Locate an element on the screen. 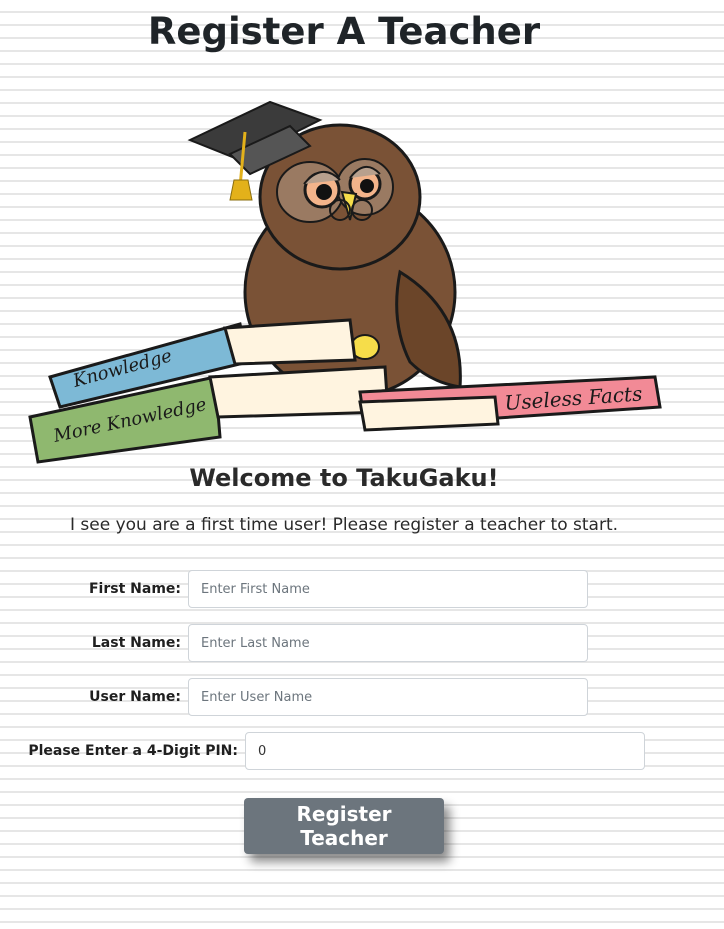  book-useless-facts: Useless Facts is located at coordinates (510, 403).